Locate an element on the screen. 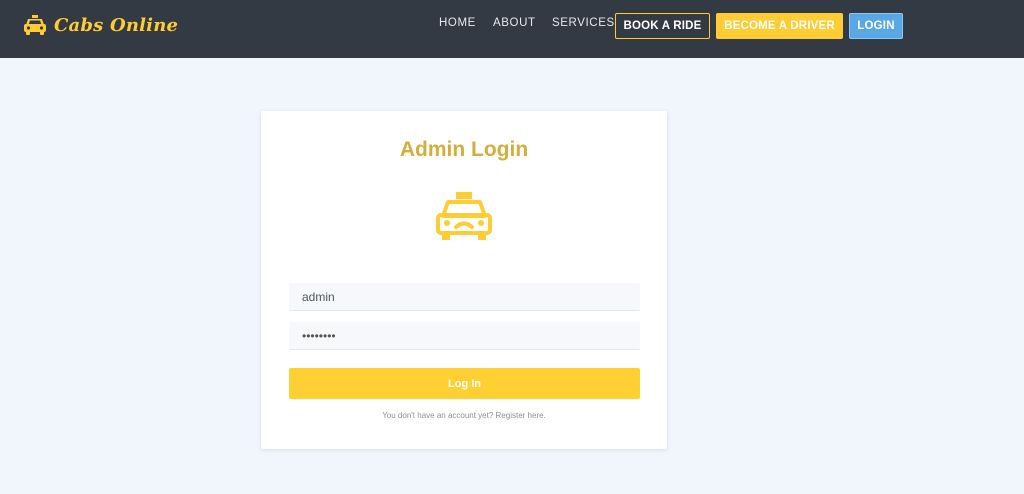 This screenshot has height=494, width=1024. become-a-driver-button: BECOME A DRIVER is located at coordinates (779, 26).